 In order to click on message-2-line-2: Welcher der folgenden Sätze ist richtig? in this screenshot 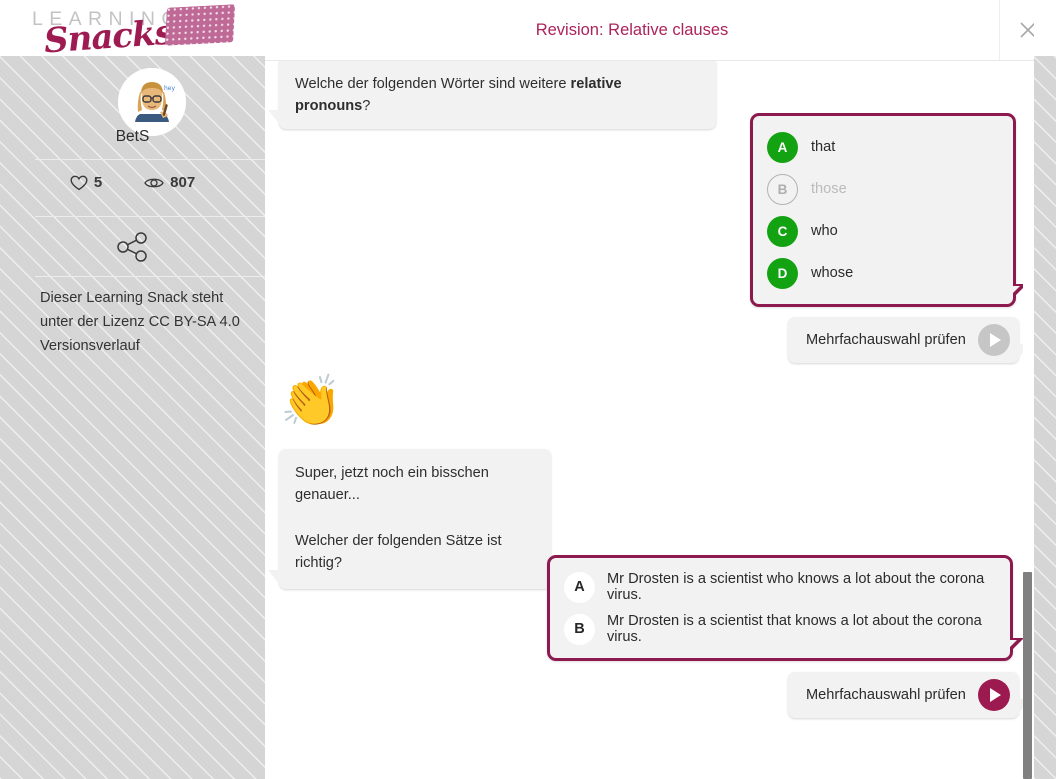, I will do `click(398, 552)`.